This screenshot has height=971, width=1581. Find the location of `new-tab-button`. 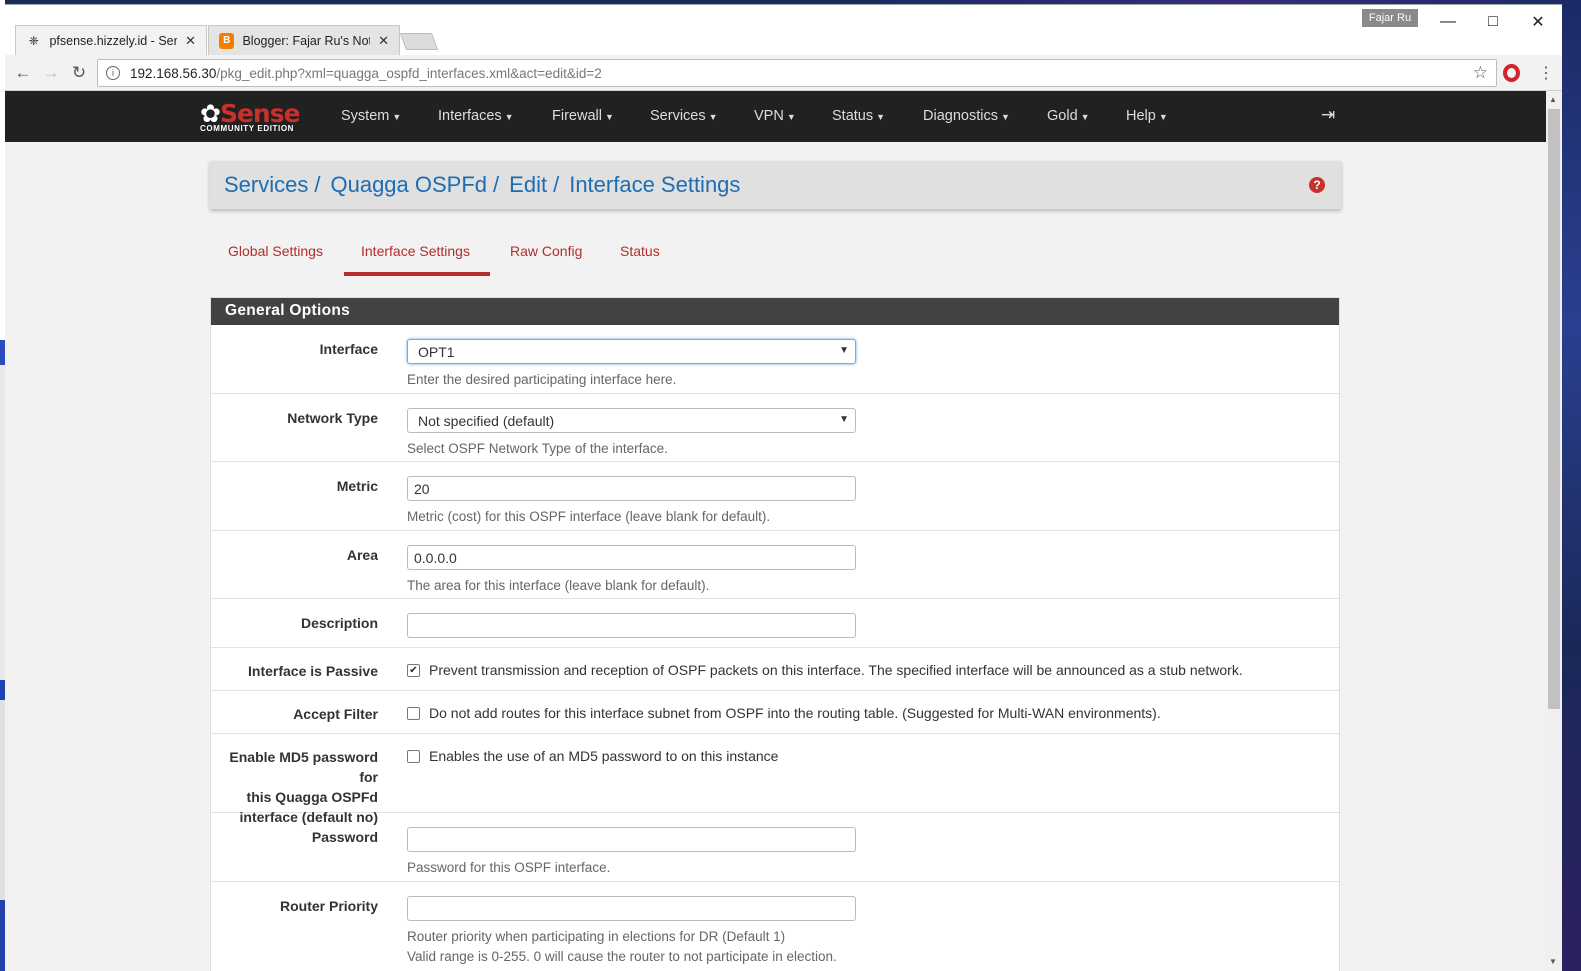

new-tab-button is located at coordinates (419, 41).